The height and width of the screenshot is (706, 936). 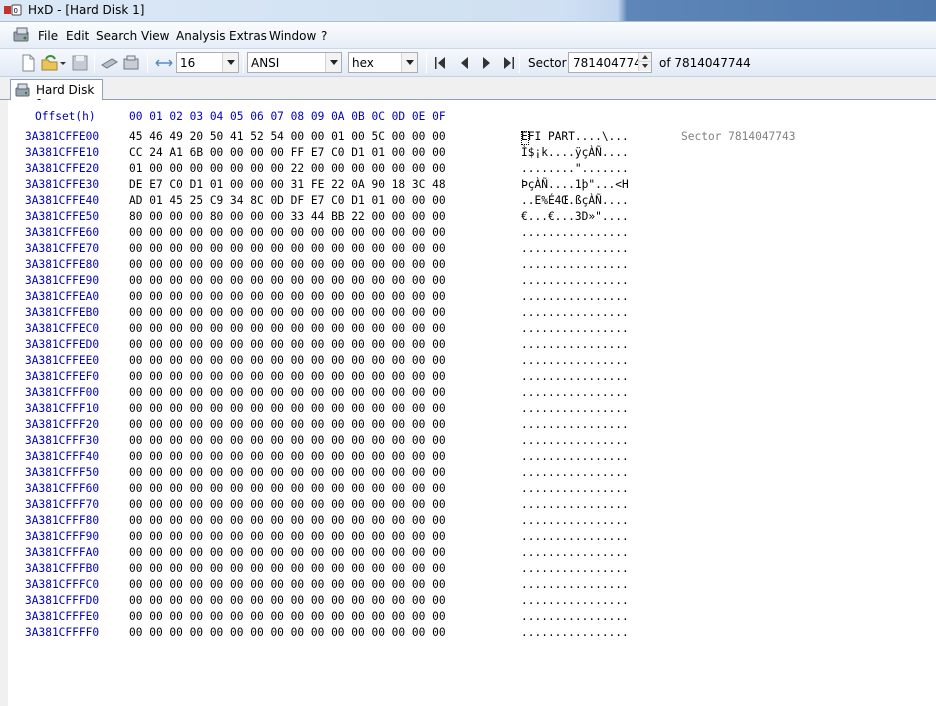 I want to click on row-offset: 3A381CFFFB0, so click(x=62, y=568).